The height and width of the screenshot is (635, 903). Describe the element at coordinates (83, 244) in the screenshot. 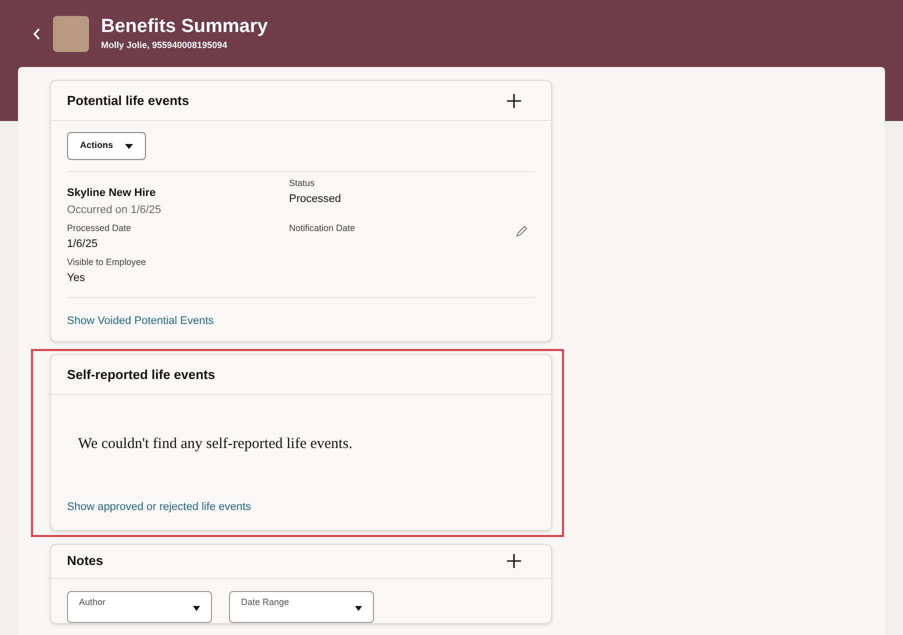

I see `field-value: 1/6/25` at that location.